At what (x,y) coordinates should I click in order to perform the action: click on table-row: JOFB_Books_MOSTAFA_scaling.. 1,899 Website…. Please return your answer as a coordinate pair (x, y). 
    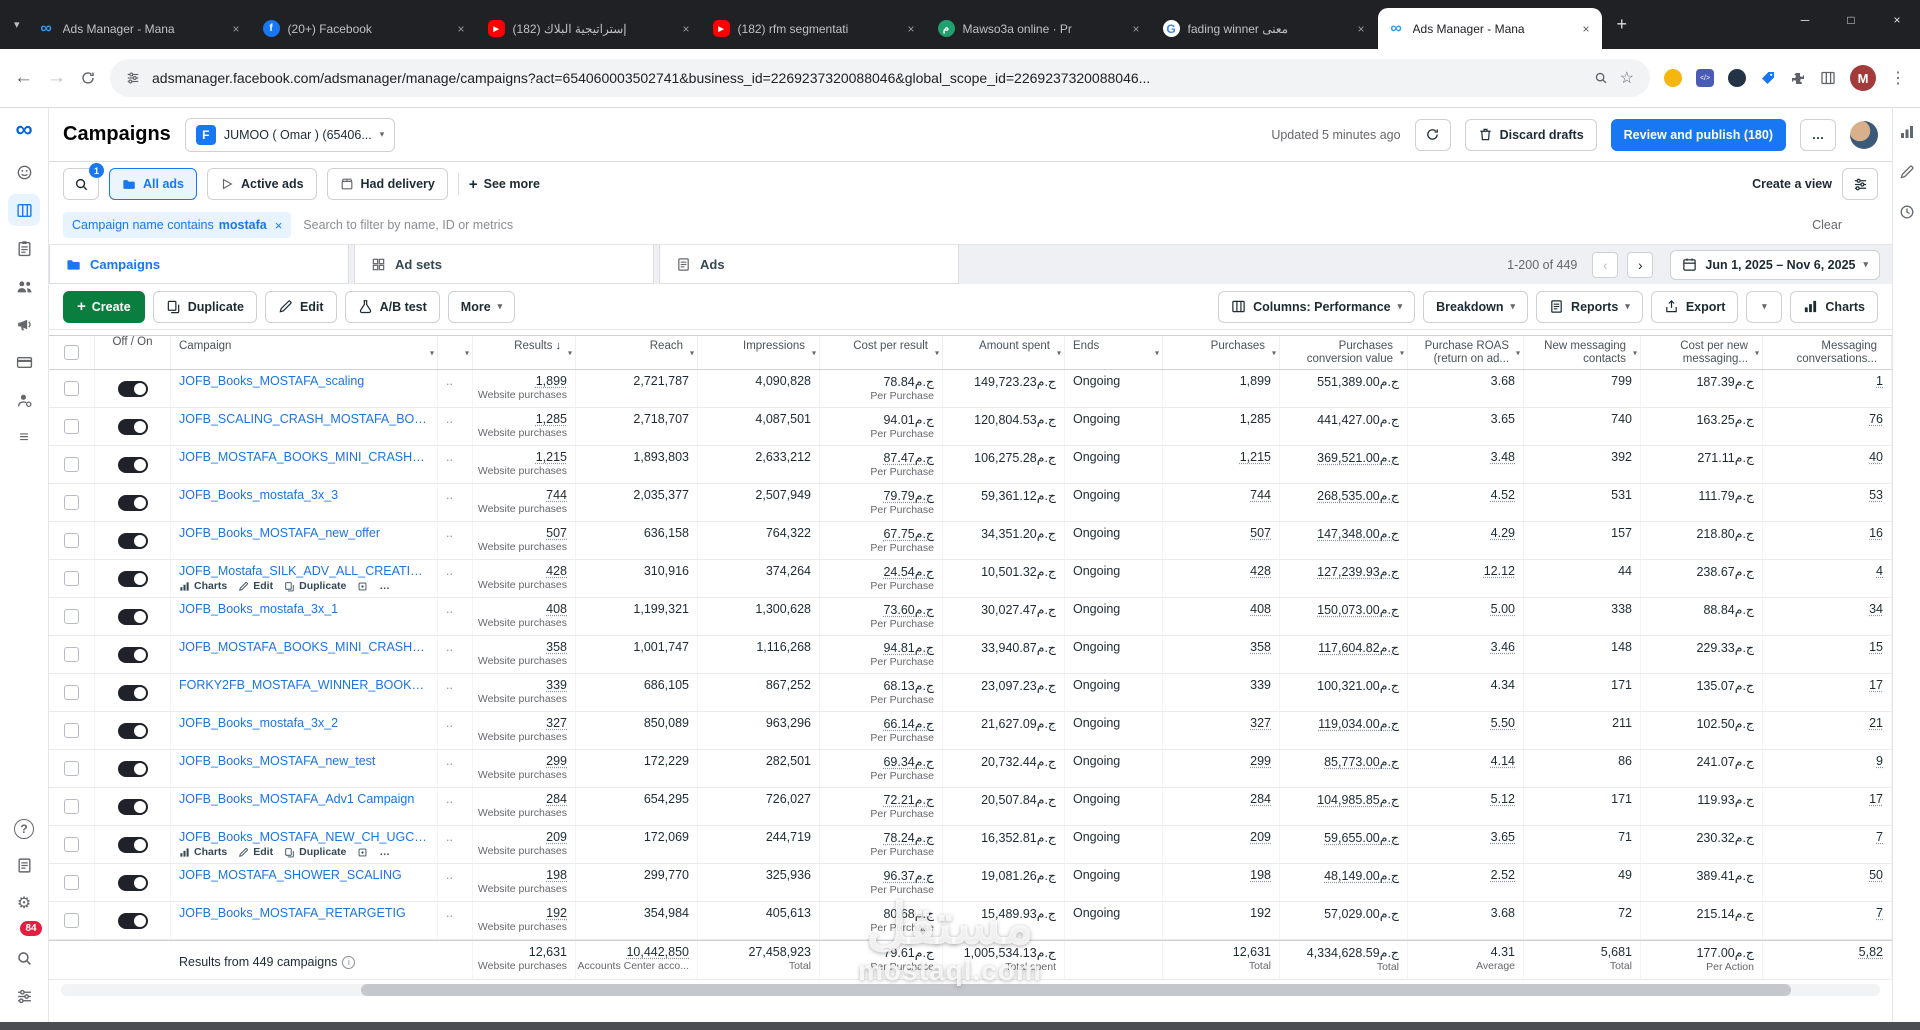
    Looking at the image, I should click on (970, 389).